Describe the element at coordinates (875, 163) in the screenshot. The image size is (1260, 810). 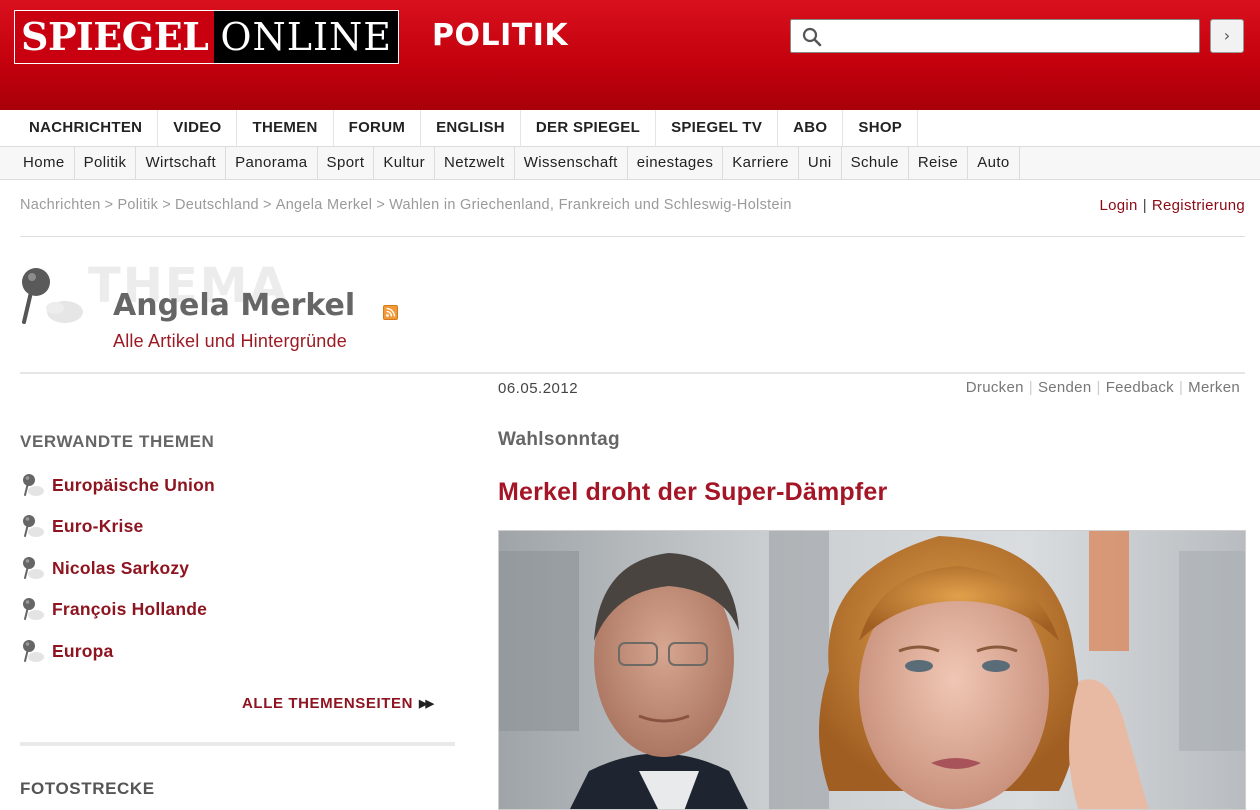
I see `sub-nav-item-schule: Schule` at that location.